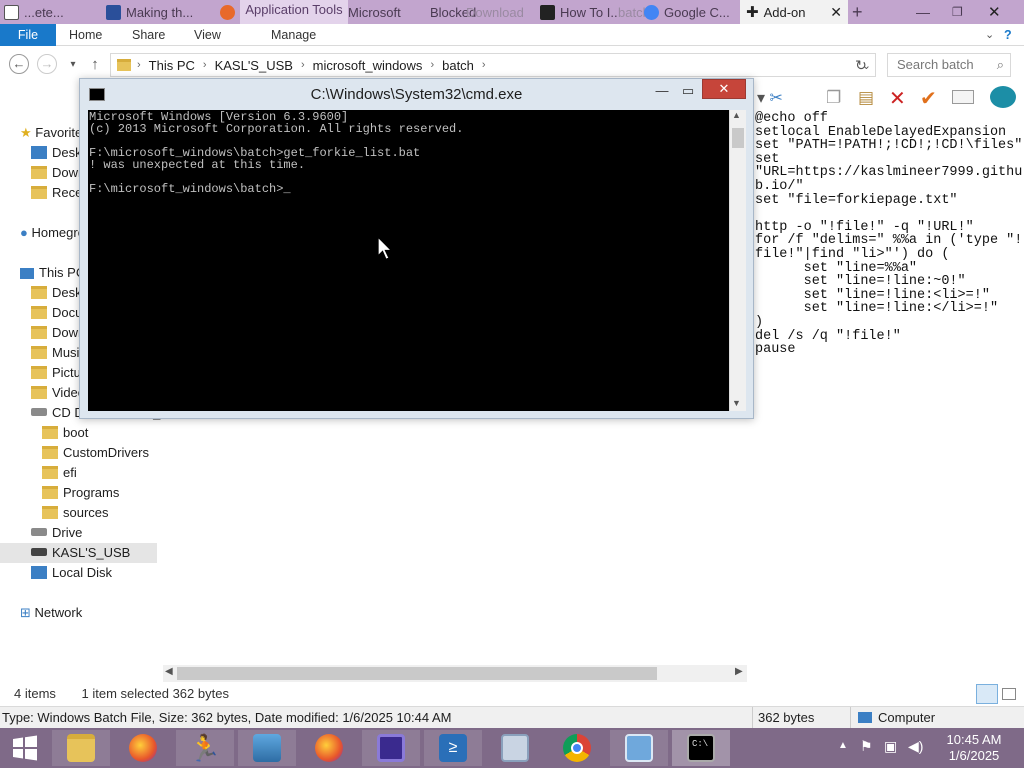  Describe the element at coordinates (95, 65) in the screenshot. I see `up-button: ↑` at that location.